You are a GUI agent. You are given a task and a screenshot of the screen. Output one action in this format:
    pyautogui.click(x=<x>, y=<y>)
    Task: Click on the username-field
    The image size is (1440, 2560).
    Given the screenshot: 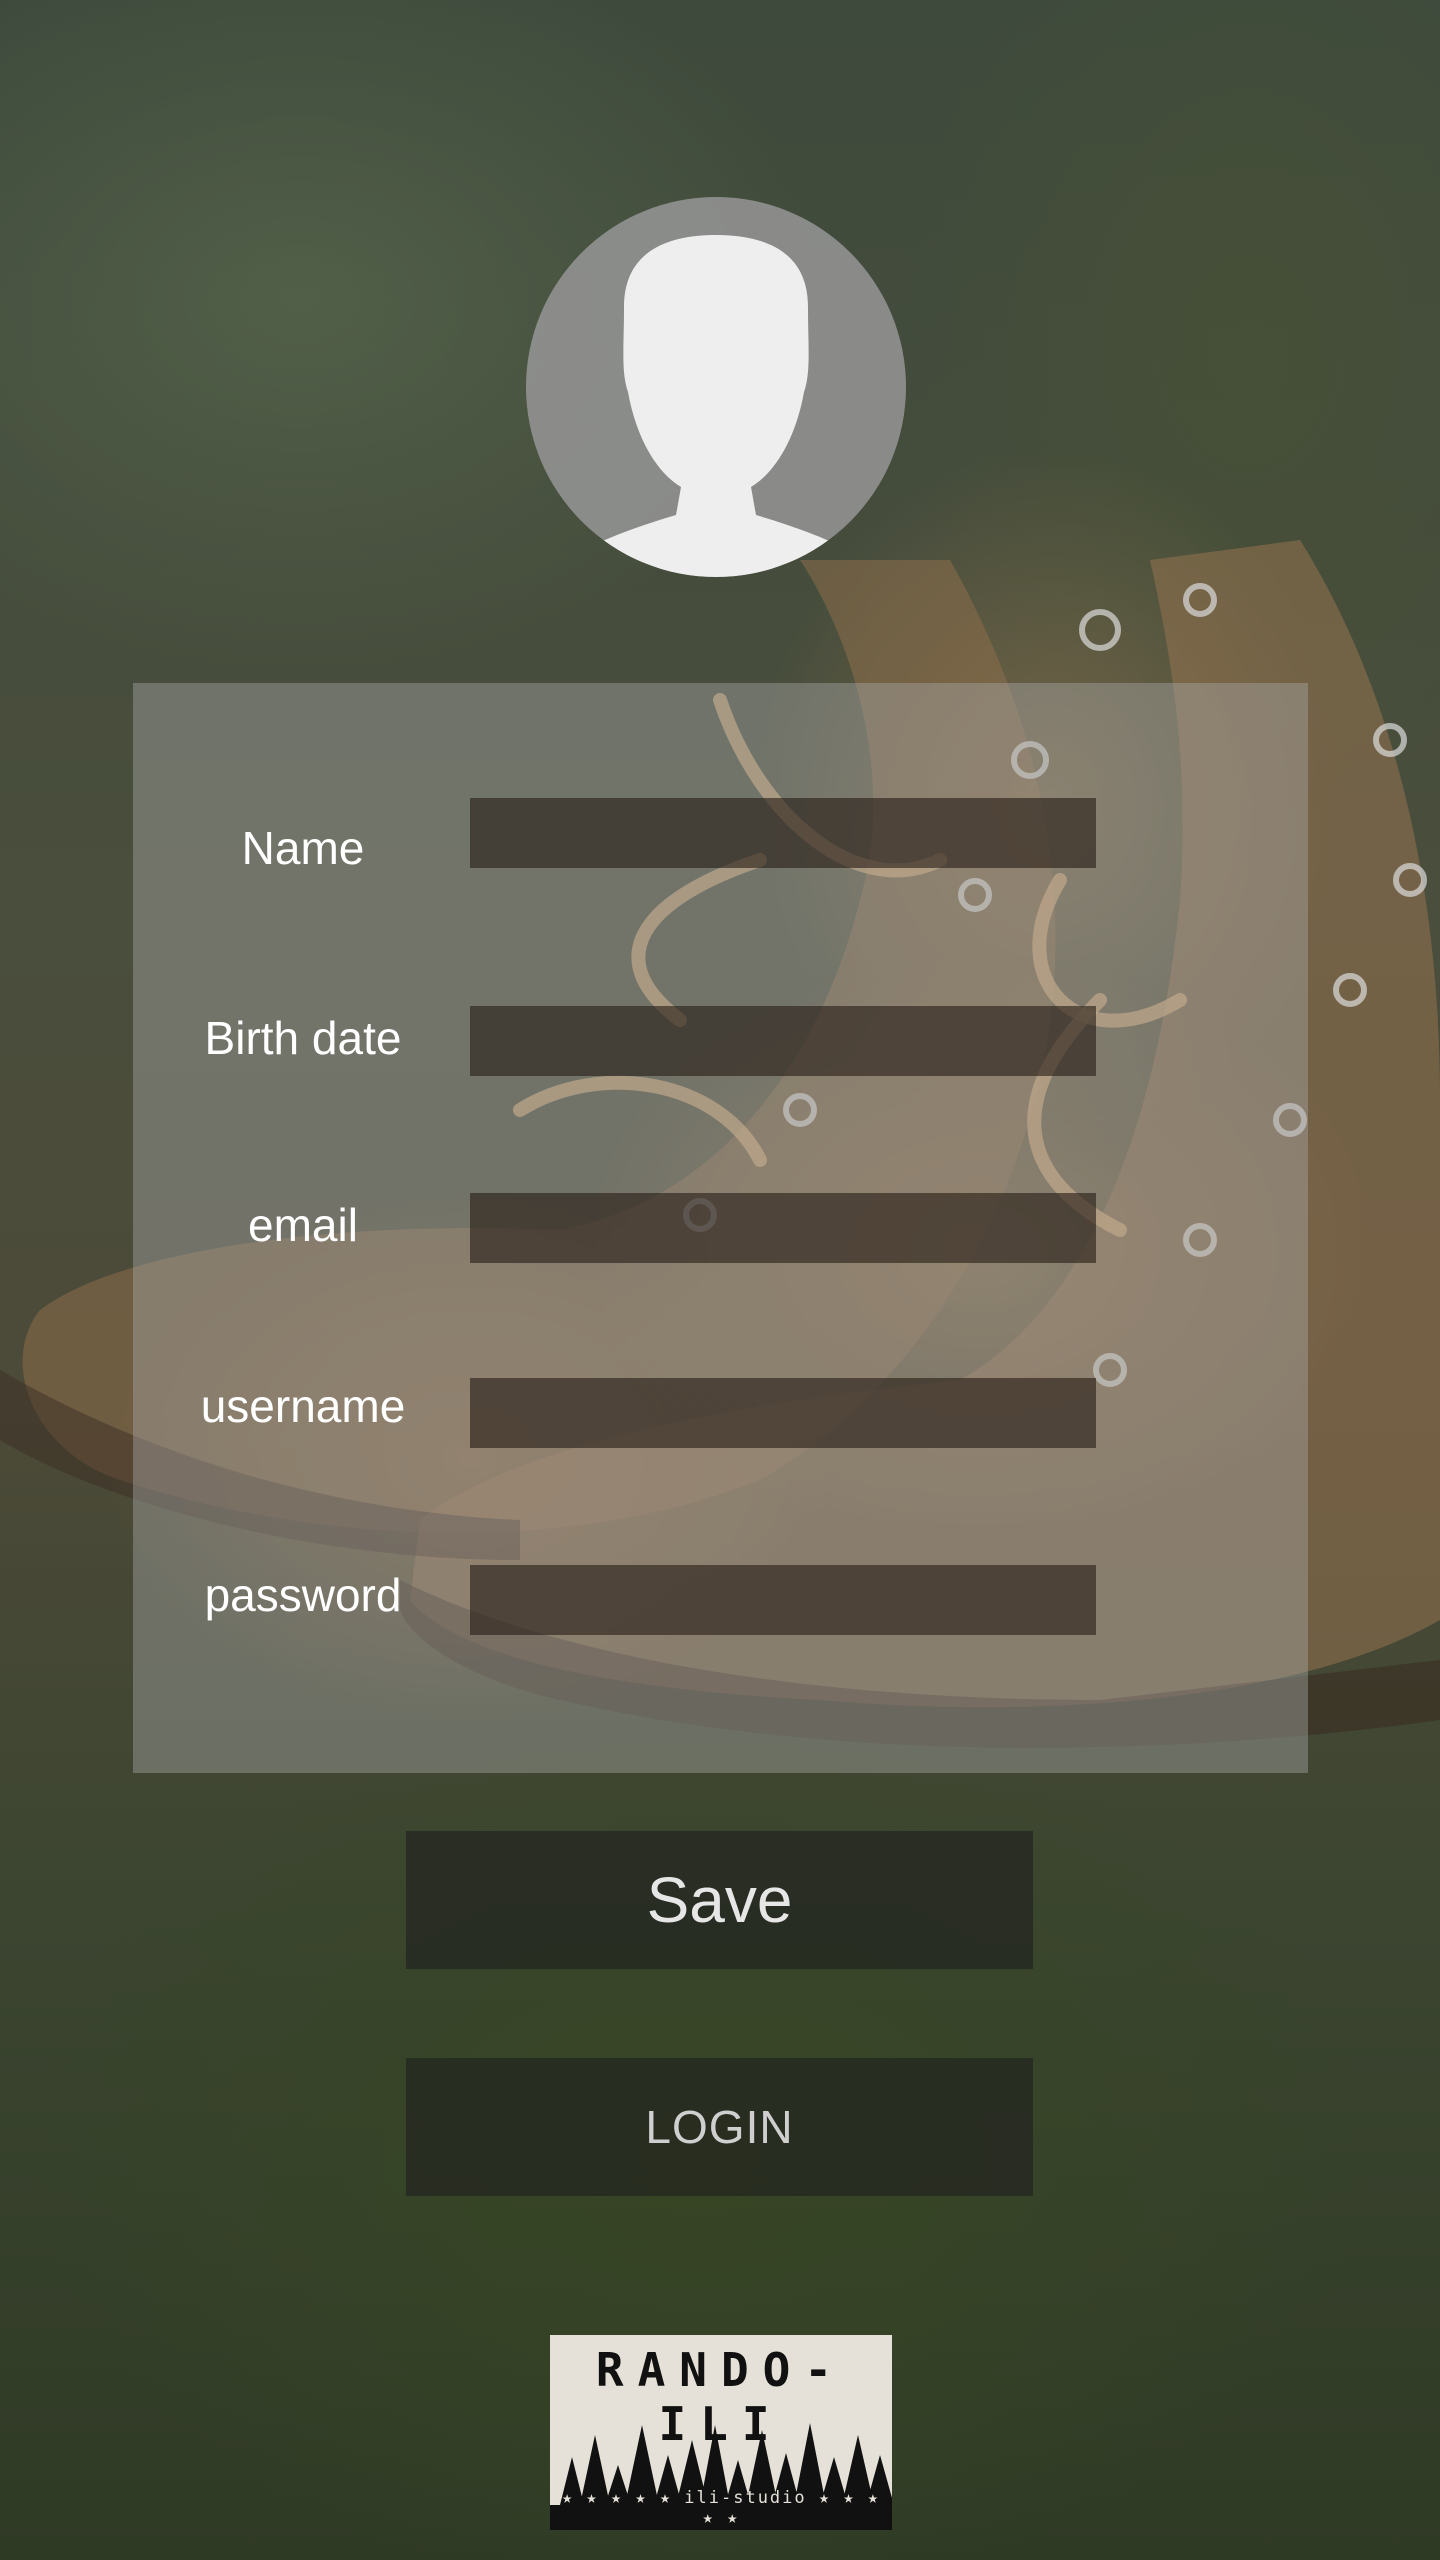 What is the action you would take?
    pyautogui.click(x=783, y=1413)
    